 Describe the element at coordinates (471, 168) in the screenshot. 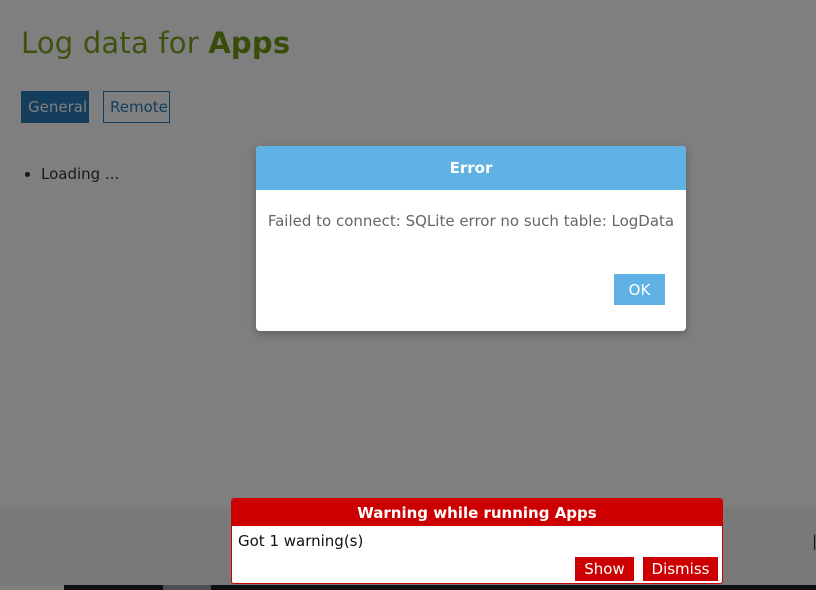

I see `dialog-title: Error` at that location.